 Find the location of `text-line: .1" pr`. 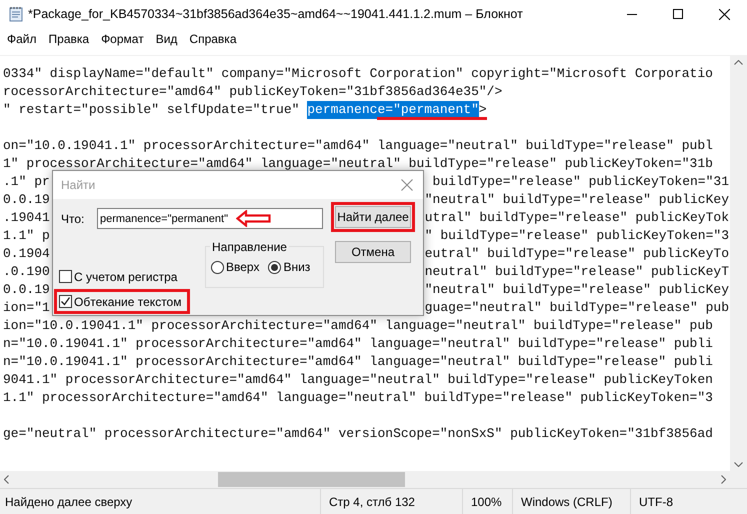

text-line: .1" pr is located at coordinates (26, 182).